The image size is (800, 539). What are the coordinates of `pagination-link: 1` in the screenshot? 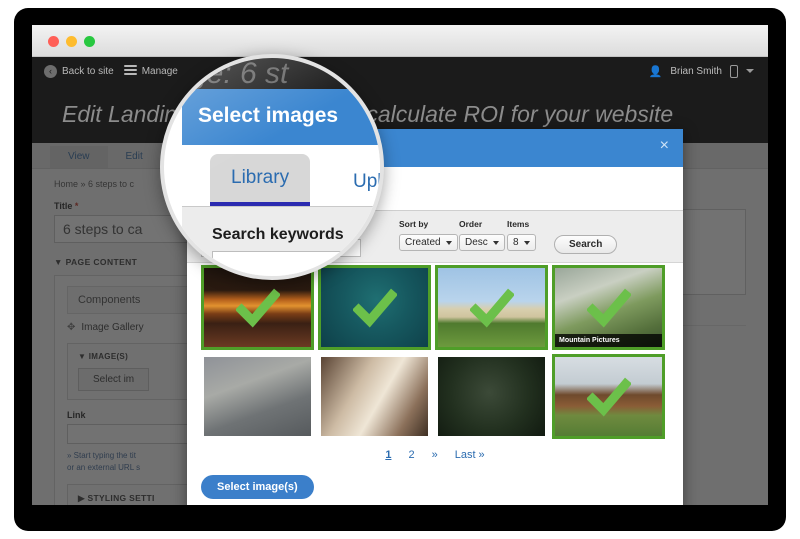 It's located at (388, 455).